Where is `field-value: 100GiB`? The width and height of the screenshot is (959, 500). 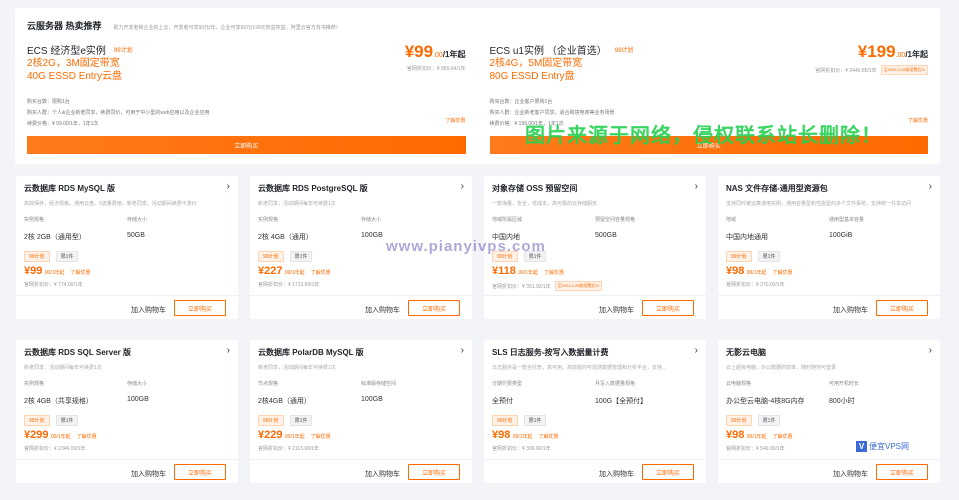 field-value: 100GiB is located at coordinates (841, 235).